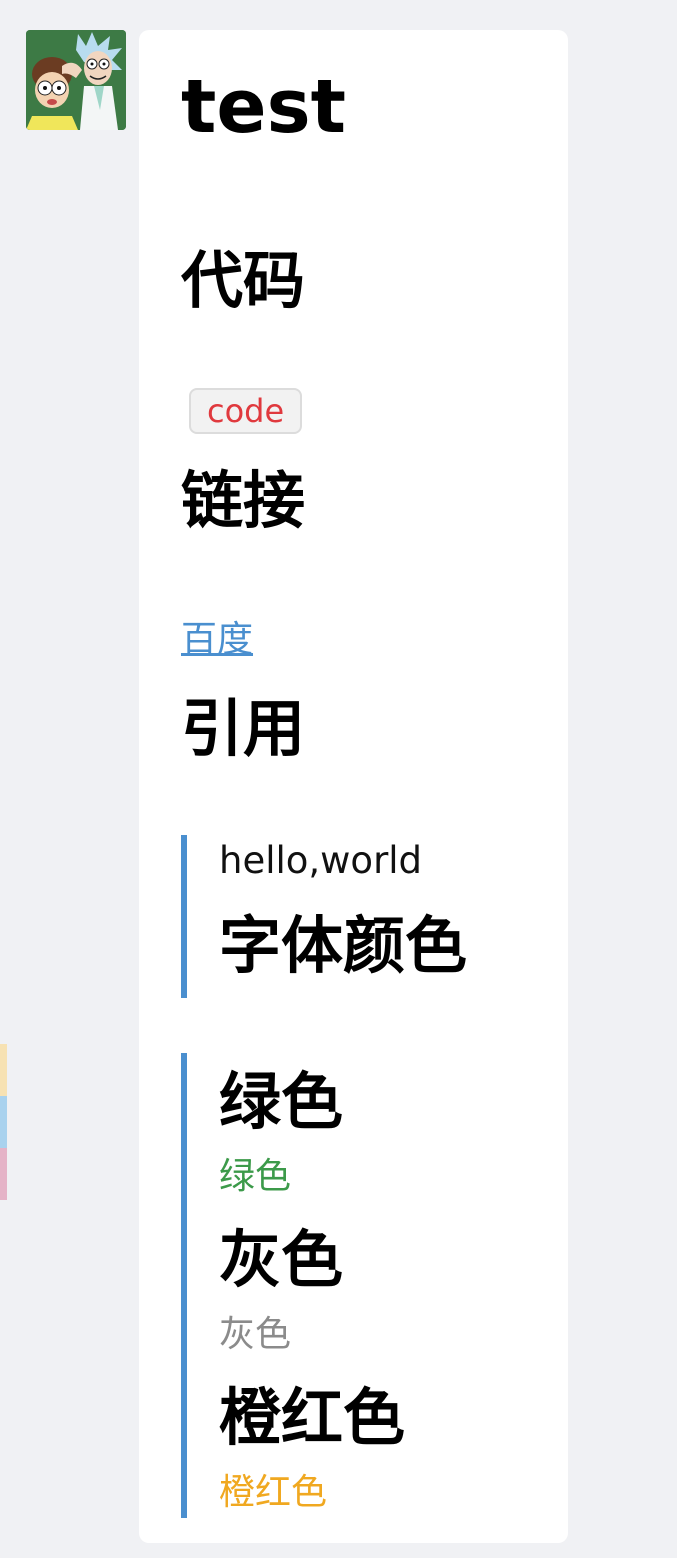  I want to click on orange-red-heading: 橙红色, so click(312, 1417).